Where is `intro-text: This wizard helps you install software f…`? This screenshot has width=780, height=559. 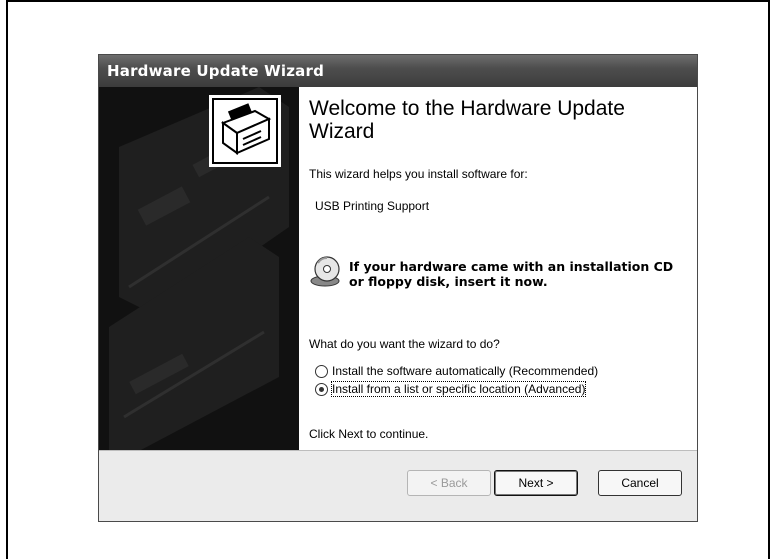 intro-text: This wizard helps you install software f… is located at coordinates (418, 174).